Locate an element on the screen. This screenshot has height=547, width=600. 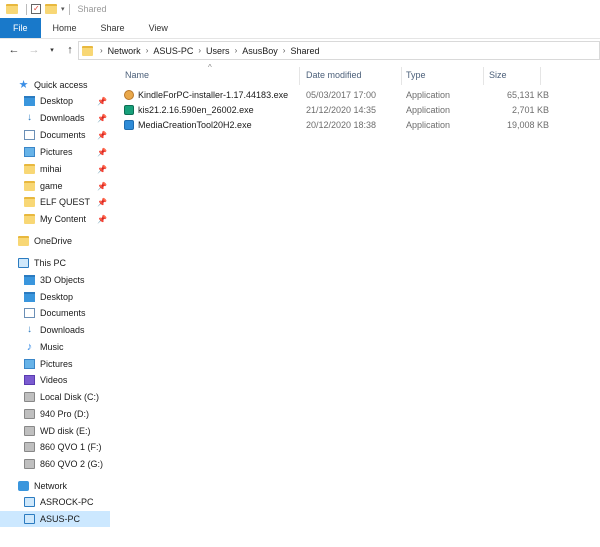
nav-label: ASUS-PC is located at coordinates (60, 519).